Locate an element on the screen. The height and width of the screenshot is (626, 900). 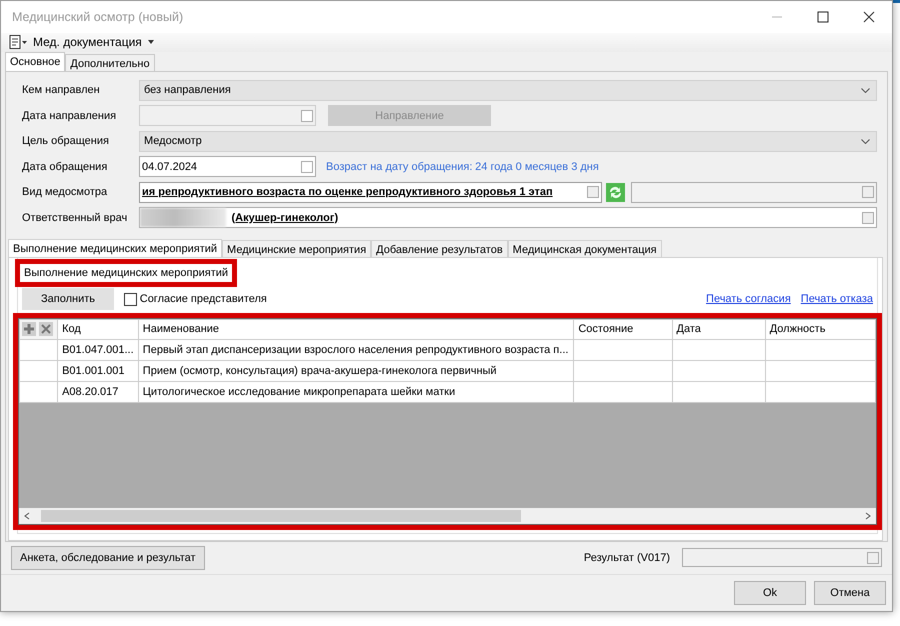
tab: Основное is located at coordinates (35, 61).